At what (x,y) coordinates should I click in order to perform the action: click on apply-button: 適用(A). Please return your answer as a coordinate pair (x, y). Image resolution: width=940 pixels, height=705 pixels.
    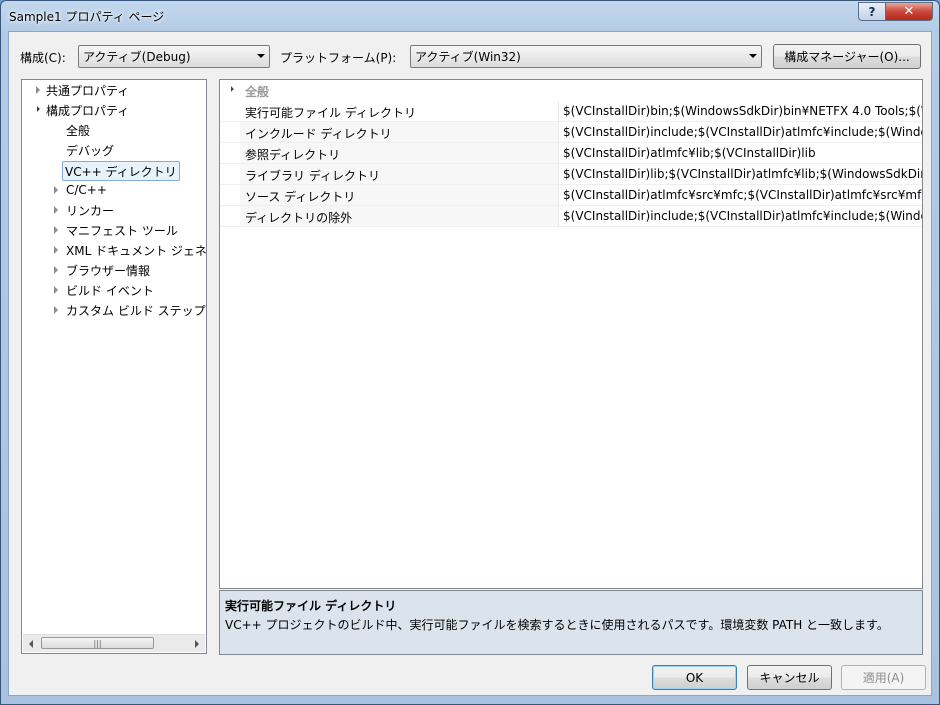
    Looking at the image, I should click on (883, 677).